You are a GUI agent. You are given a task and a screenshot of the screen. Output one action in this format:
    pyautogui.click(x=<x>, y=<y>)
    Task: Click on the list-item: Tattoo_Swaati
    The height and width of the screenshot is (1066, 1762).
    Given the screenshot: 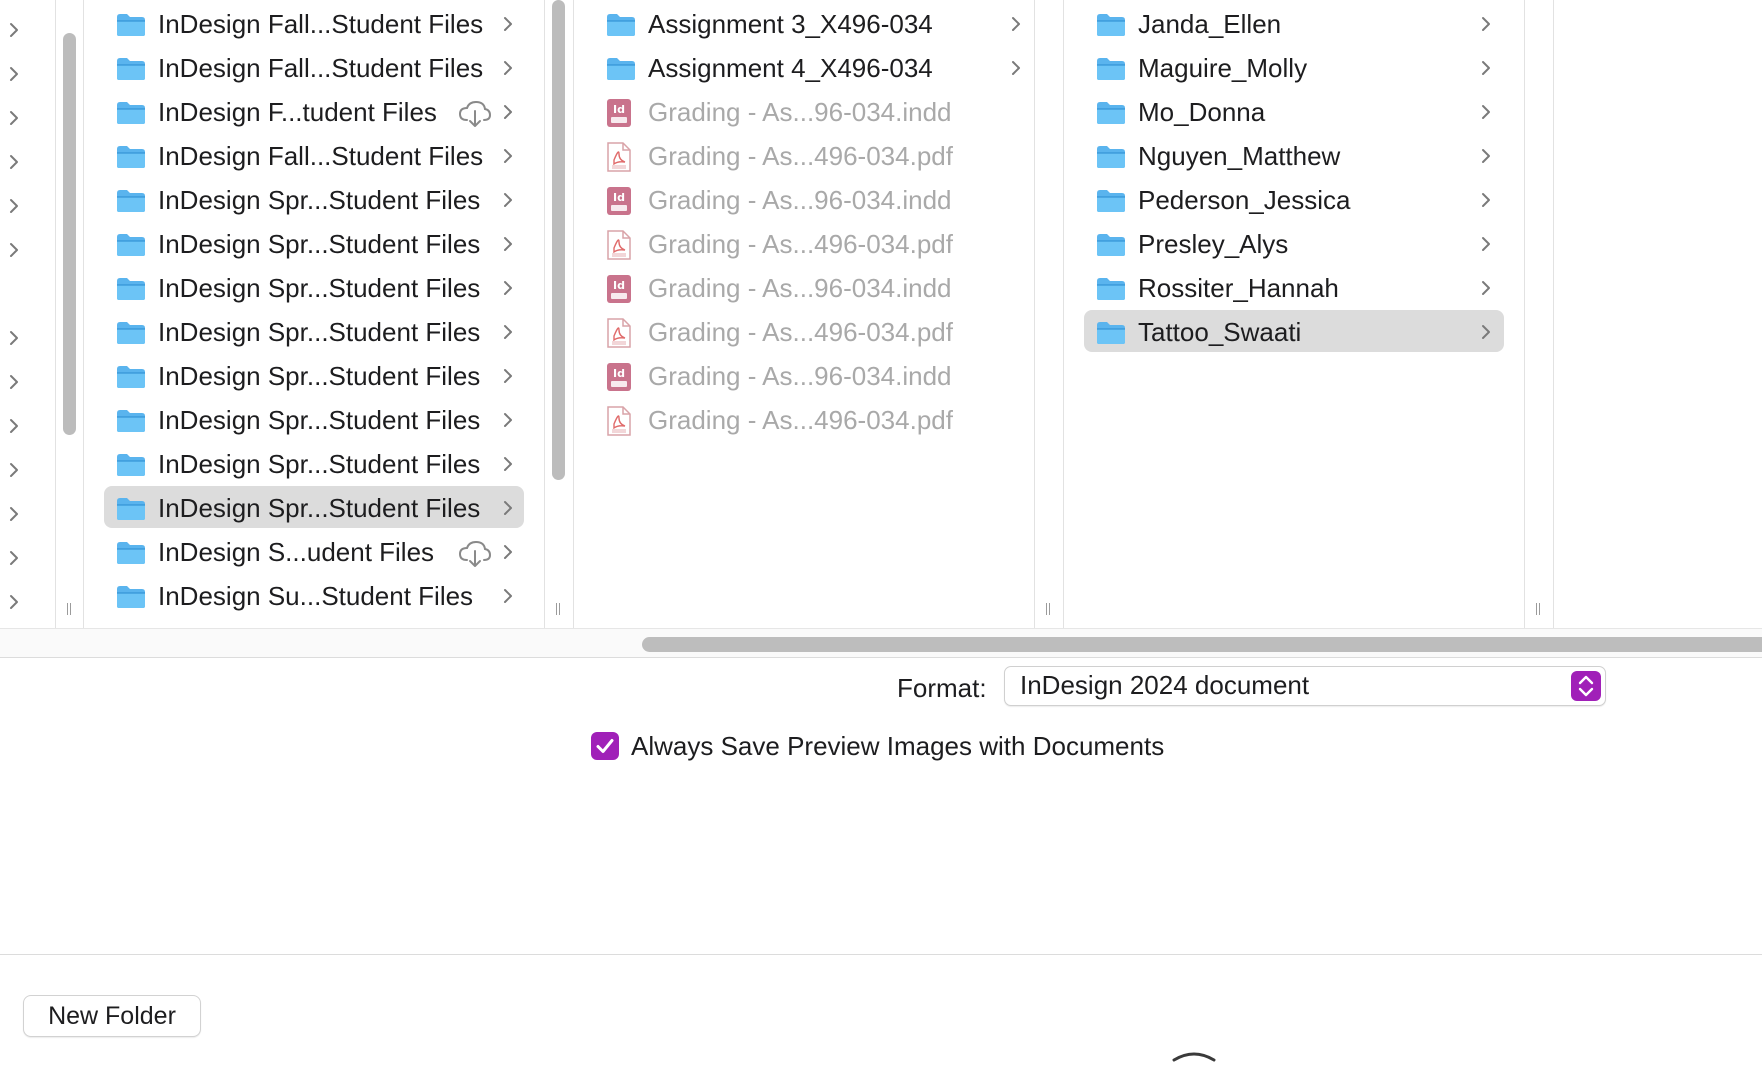 What is the action you would take?
    pyautogui.click(x=1294, y=331)
    